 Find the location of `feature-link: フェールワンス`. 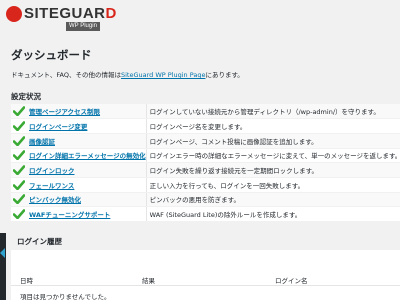

feature-link: フェールワンス is located at coordinates (51, 186).